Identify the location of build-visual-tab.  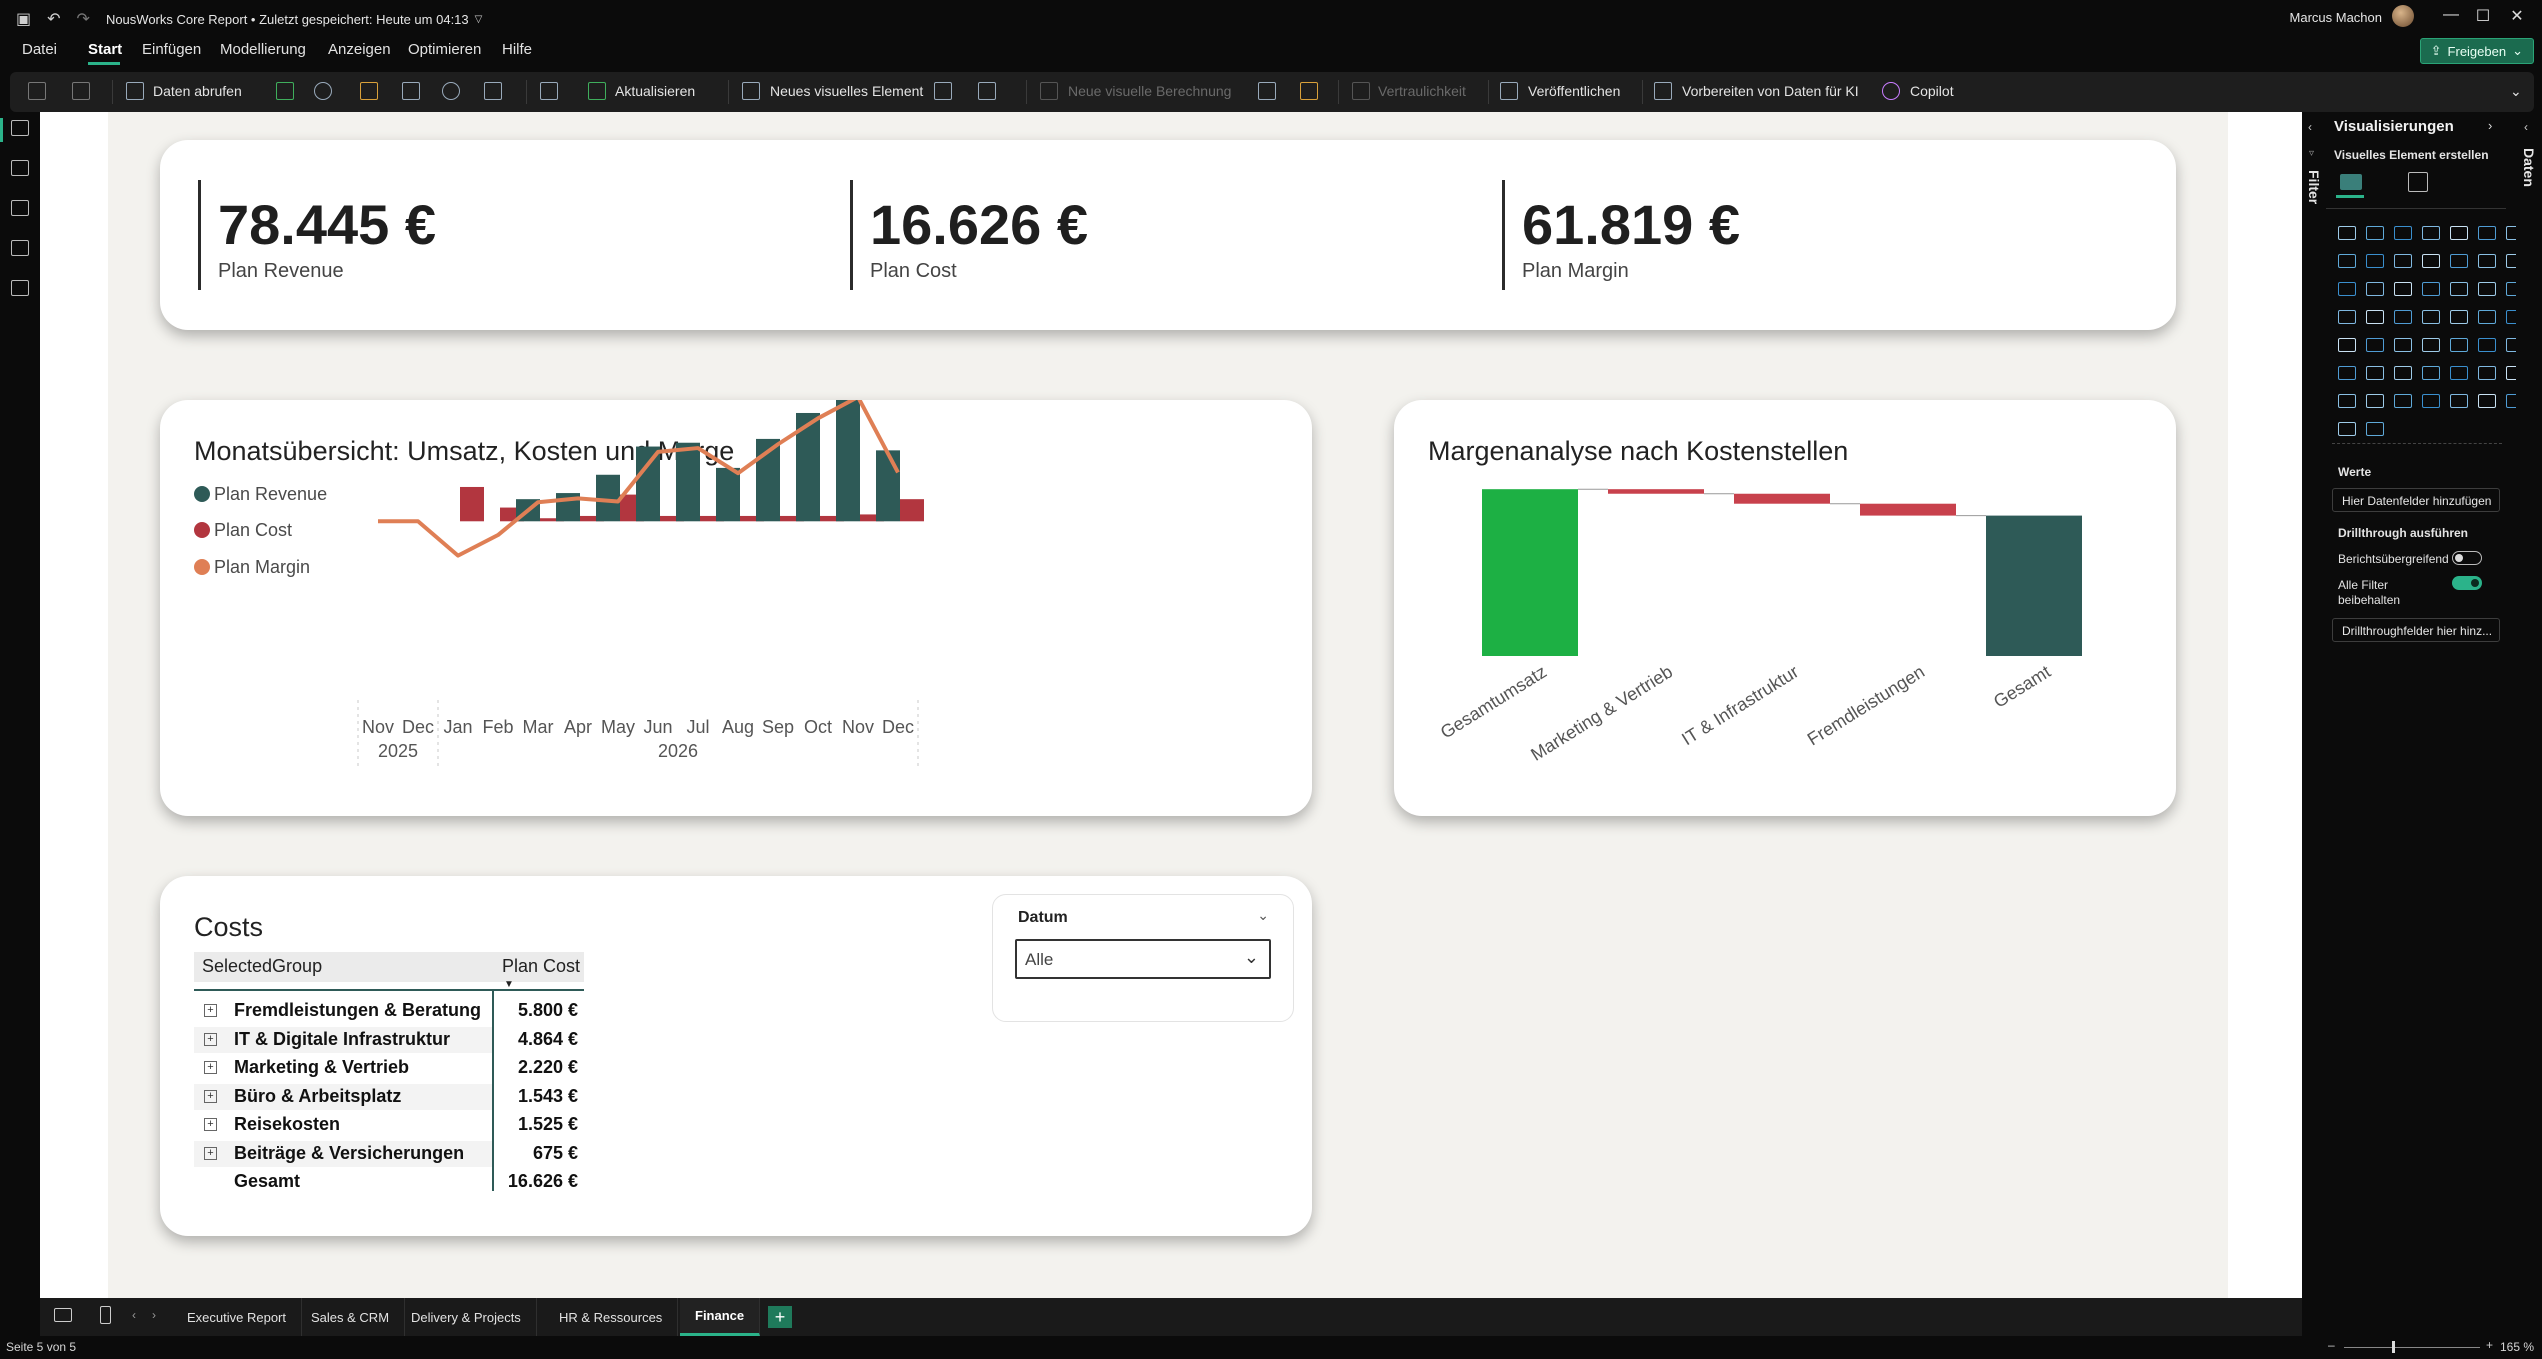
(2350, 183).